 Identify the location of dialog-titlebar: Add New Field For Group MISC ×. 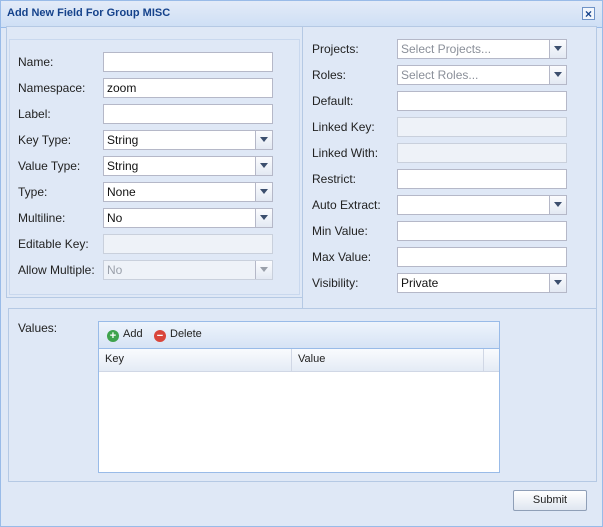
(301, 14).